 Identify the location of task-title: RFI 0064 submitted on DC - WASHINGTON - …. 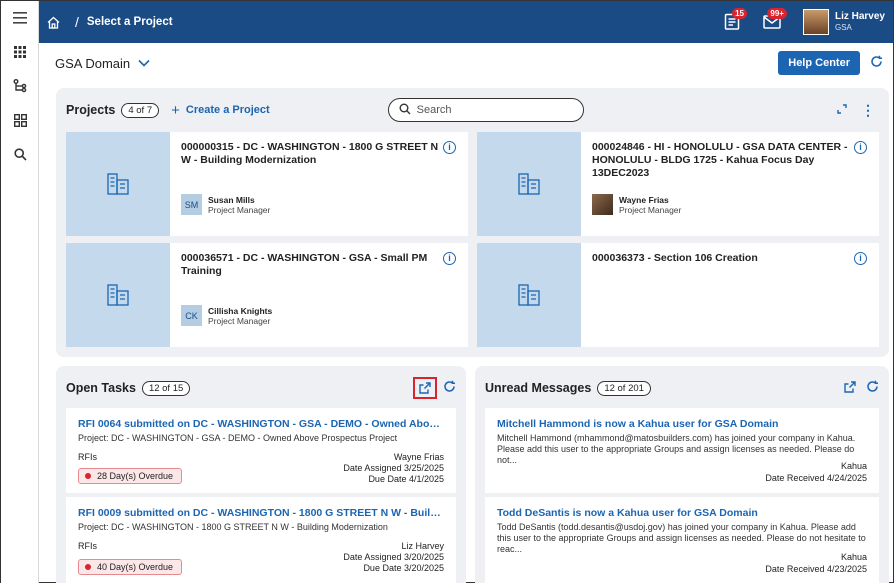
(261, 419).